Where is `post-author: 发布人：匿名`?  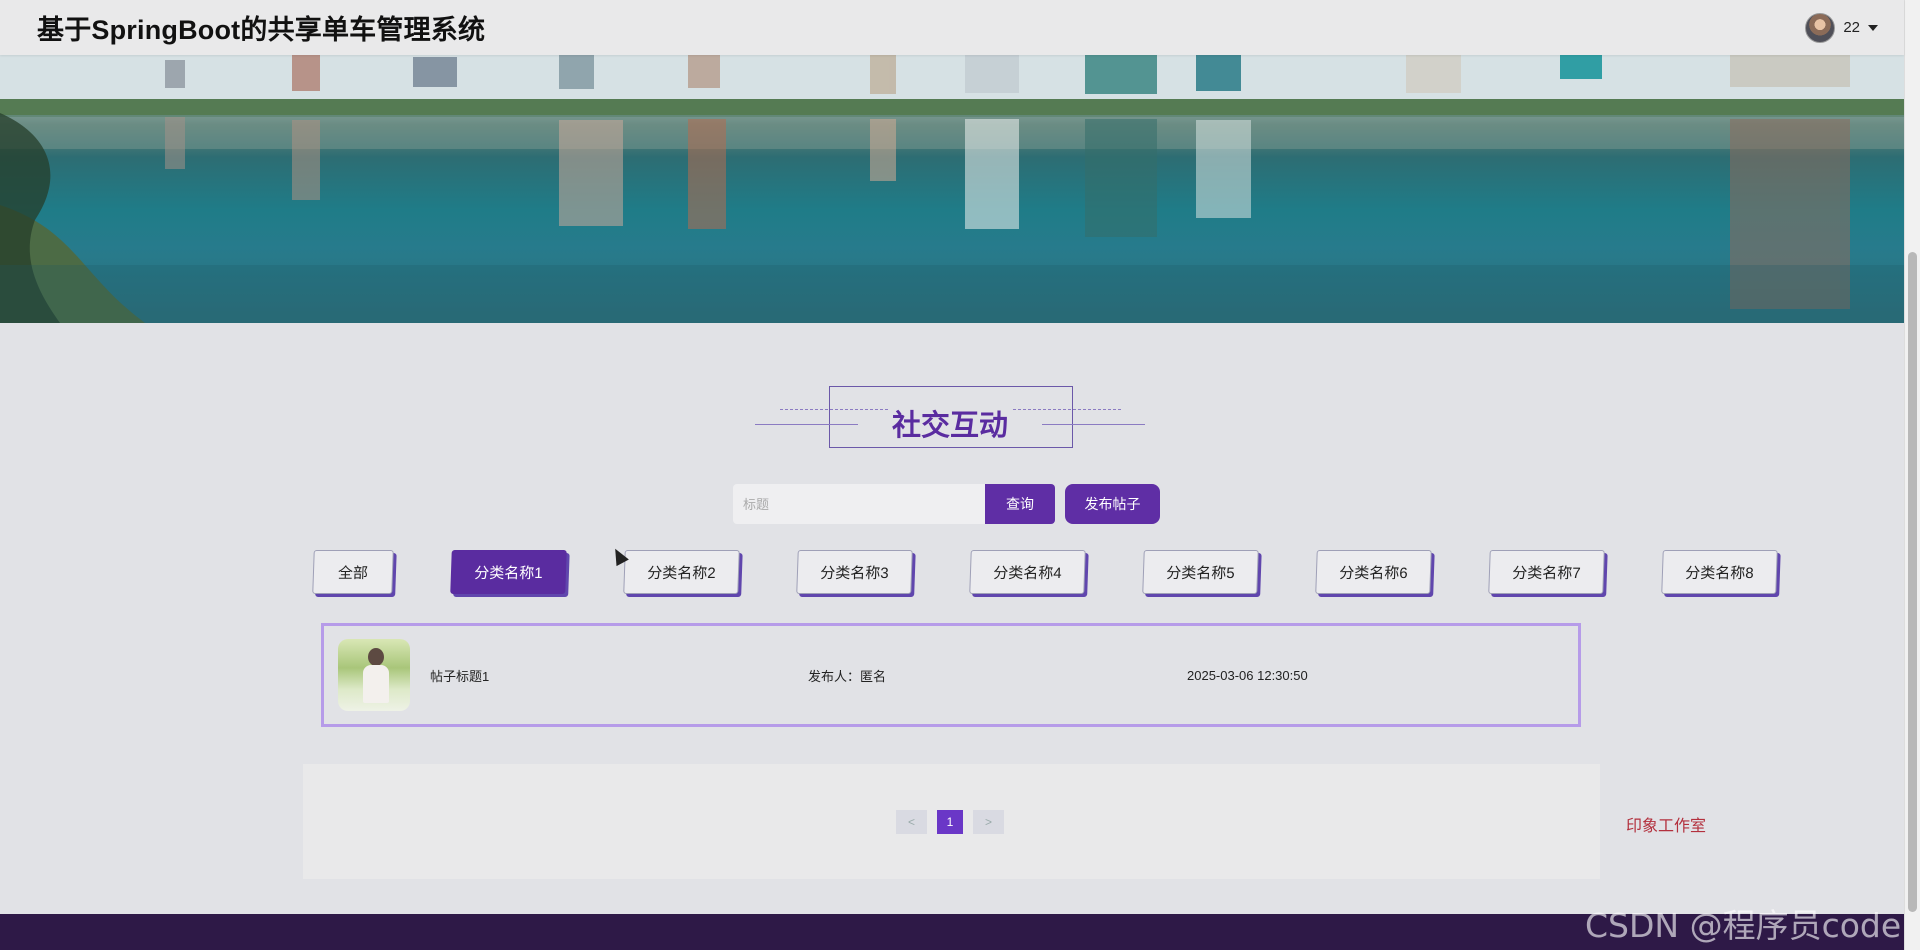
post-author: 发布人：匿名 is located at coordinates (847, 676).